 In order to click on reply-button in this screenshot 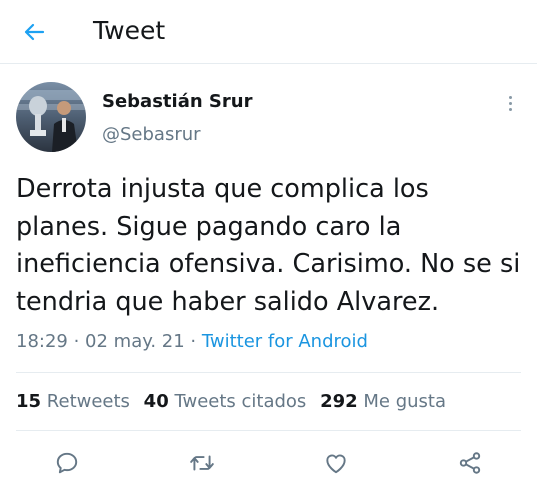, I will do `click(67, 463)`.